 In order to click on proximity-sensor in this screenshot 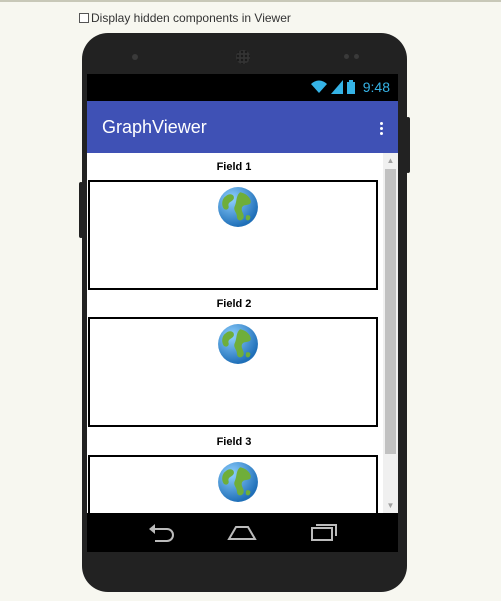, I will do `click(356, 56)`.